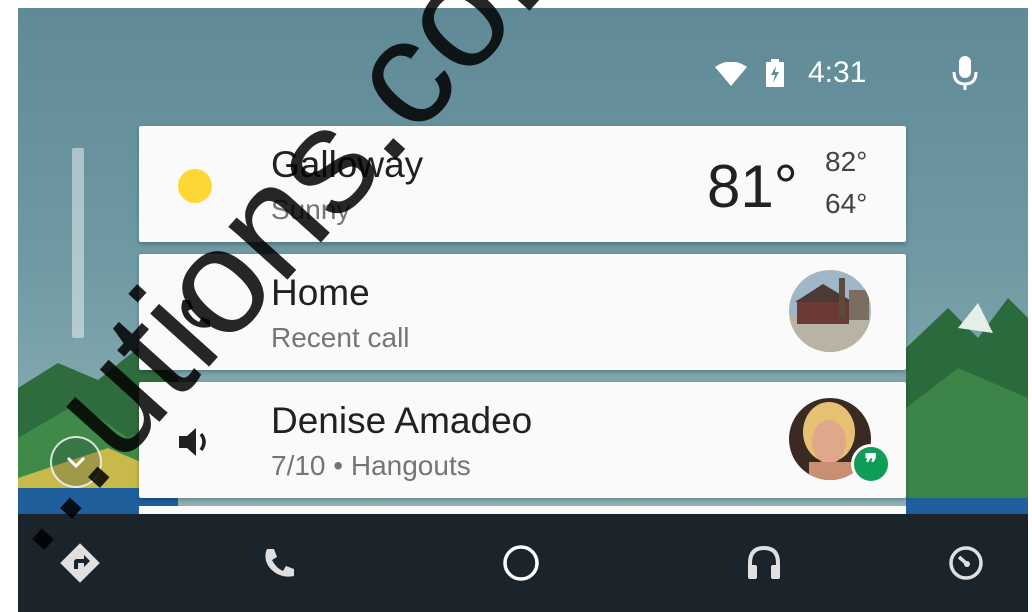 Image resolution: width=1032 pixels, height=612 pixels. I want to click on weather-location: Galloway, so click(347, 164).